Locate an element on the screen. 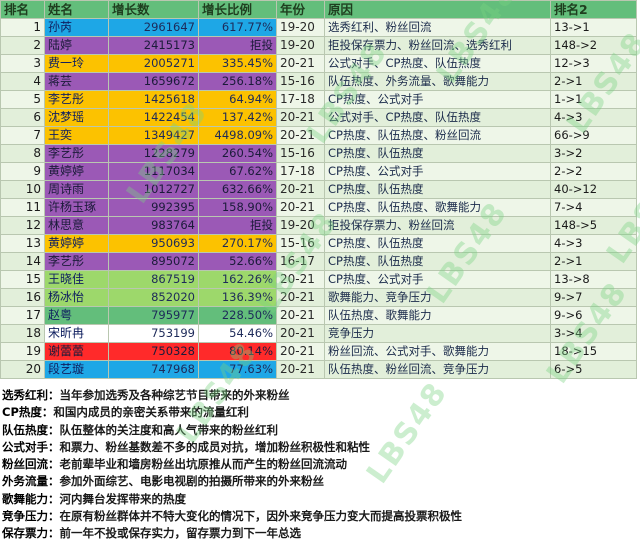 The image size is (640, 557). cell-rank2: 7->4 is located at coordinates (593, 207).